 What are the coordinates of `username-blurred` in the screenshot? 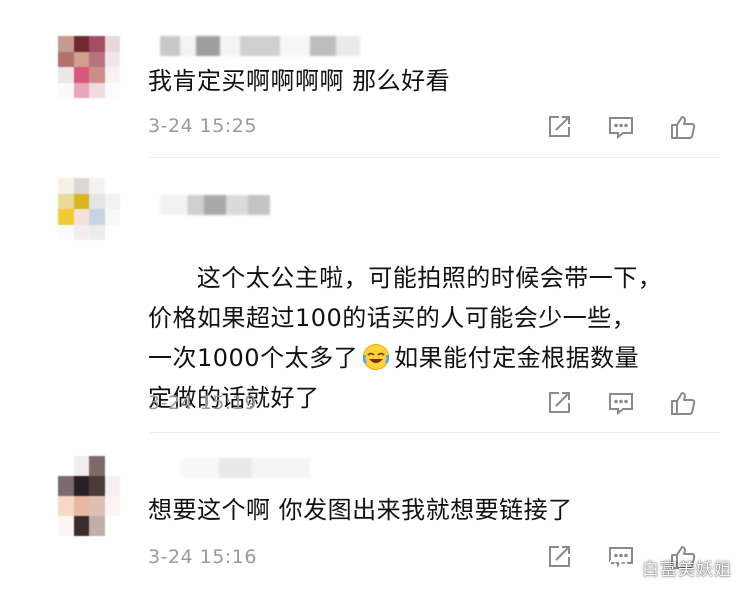 It's located at (245, 468).